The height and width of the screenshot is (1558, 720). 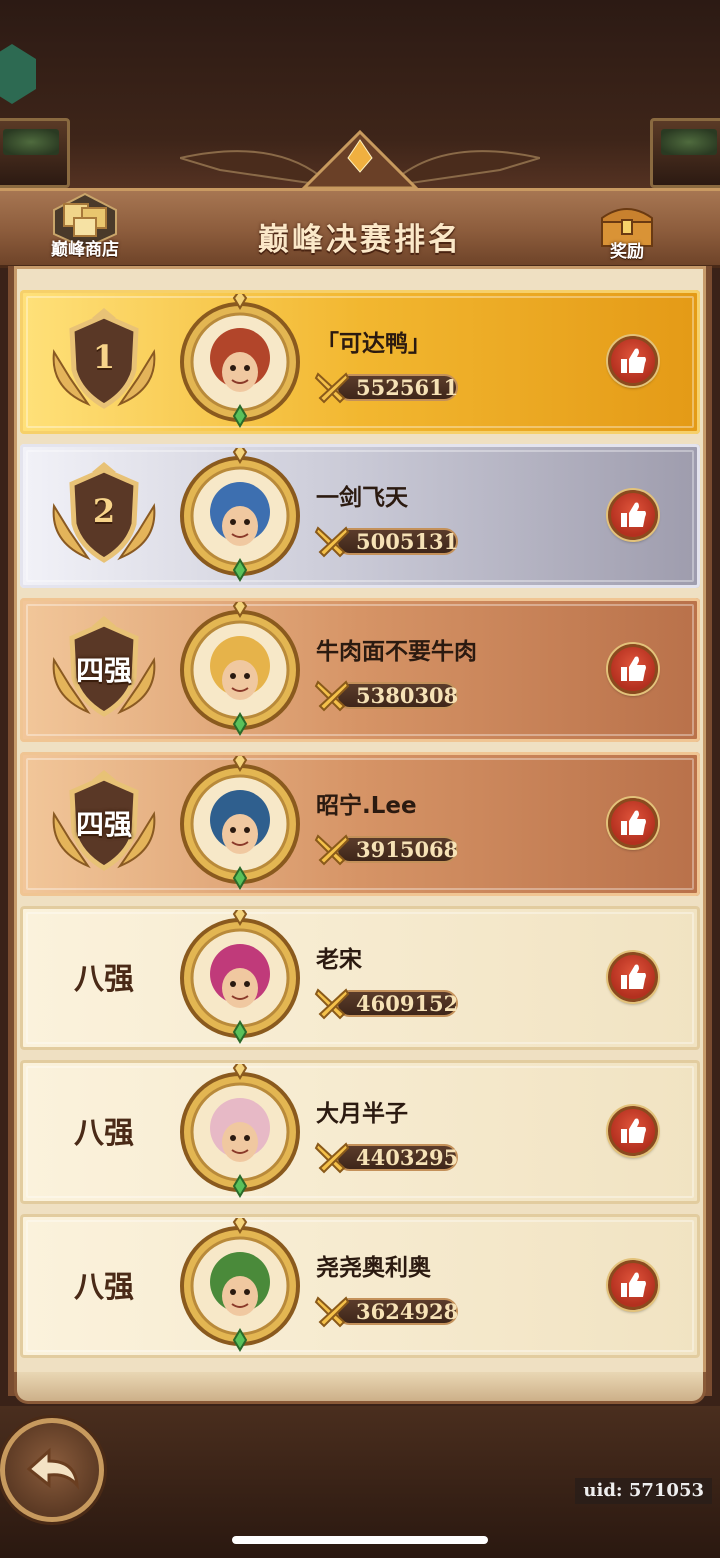 I want to click on power-value: 5380308, so click(x=407, y=695).